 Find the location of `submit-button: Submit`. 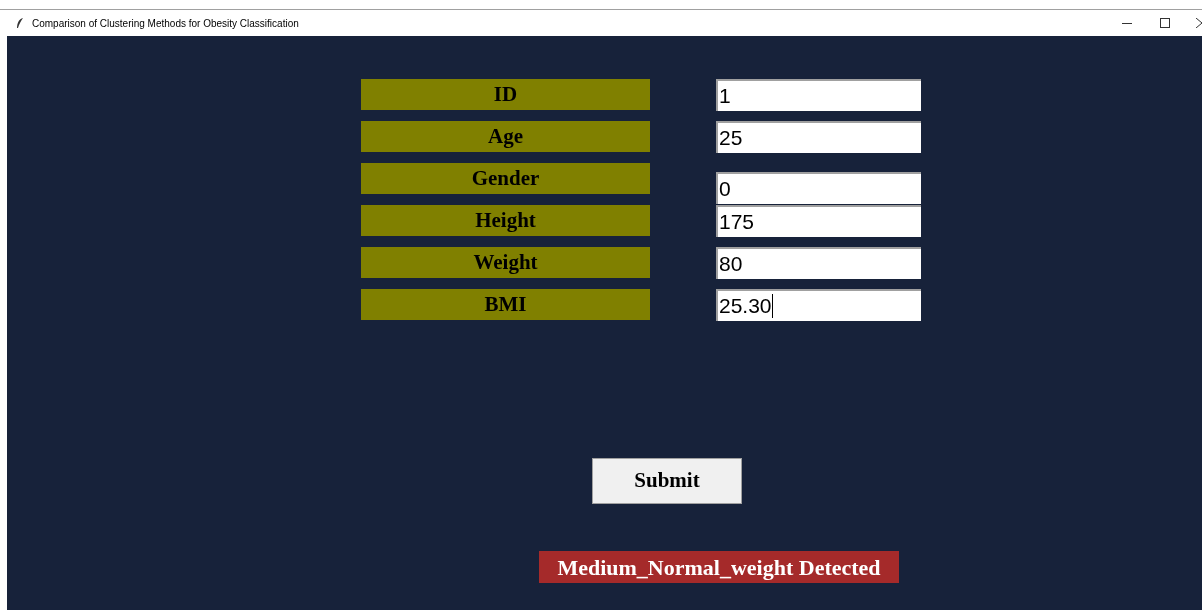

submit-button: Submit is located at coordinates (667, 481).